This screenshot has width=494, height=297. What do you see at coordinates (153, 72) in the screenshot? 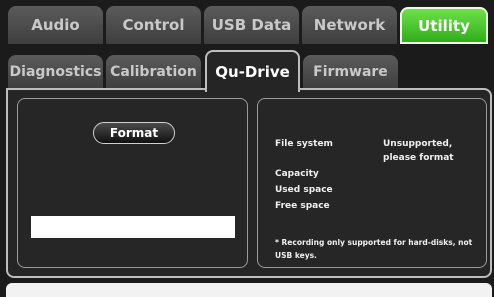
I see `tab-calibration: Calibration` at bounding box center [153, 72].